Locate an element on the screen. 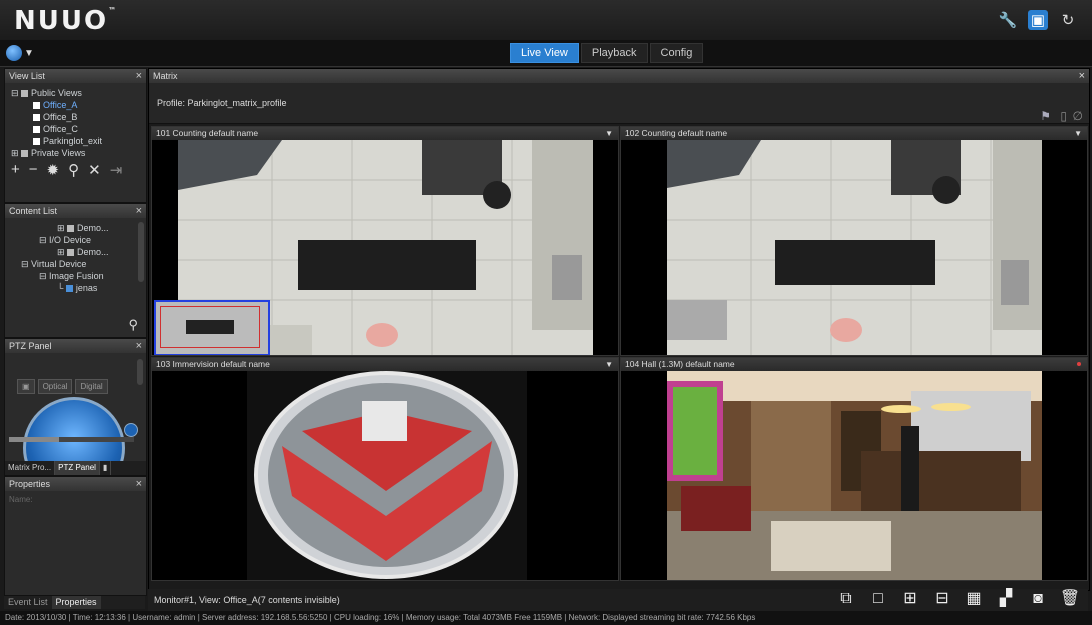 Image resolution: width=1092 pixels, height=625 pixels. view-list-toolbar: + − ✹ ⚲ ✕ ⇥ is located at coordinates (75, 170).